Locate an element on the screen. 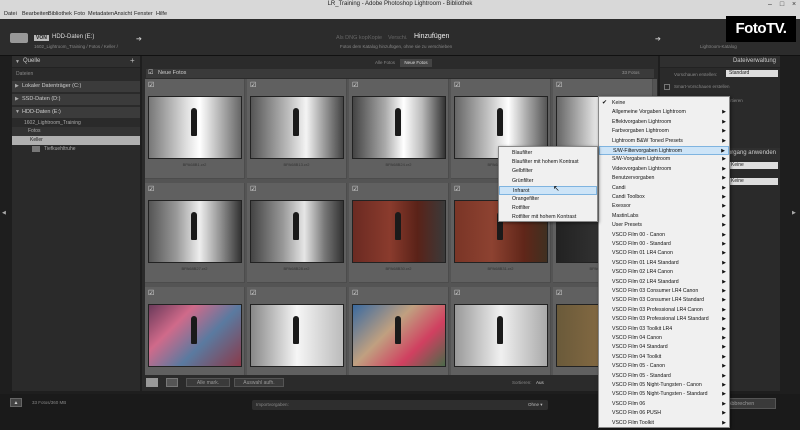 Image resolution: width=800 pixels, height=430 pixels. bw-filter-item: Rotfilter is located at coordinates (548, 208).